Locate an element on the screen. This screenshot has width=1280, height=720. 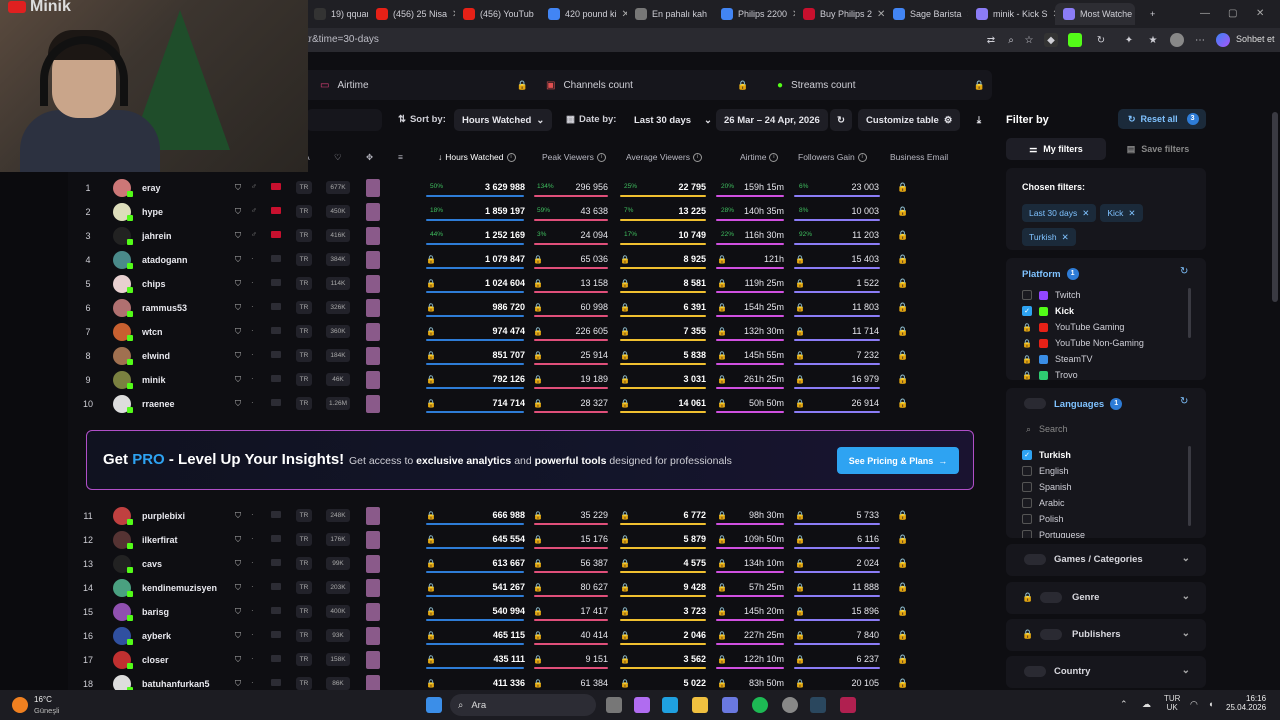
channel-name: atadogann is located at coordinates (165, 260).